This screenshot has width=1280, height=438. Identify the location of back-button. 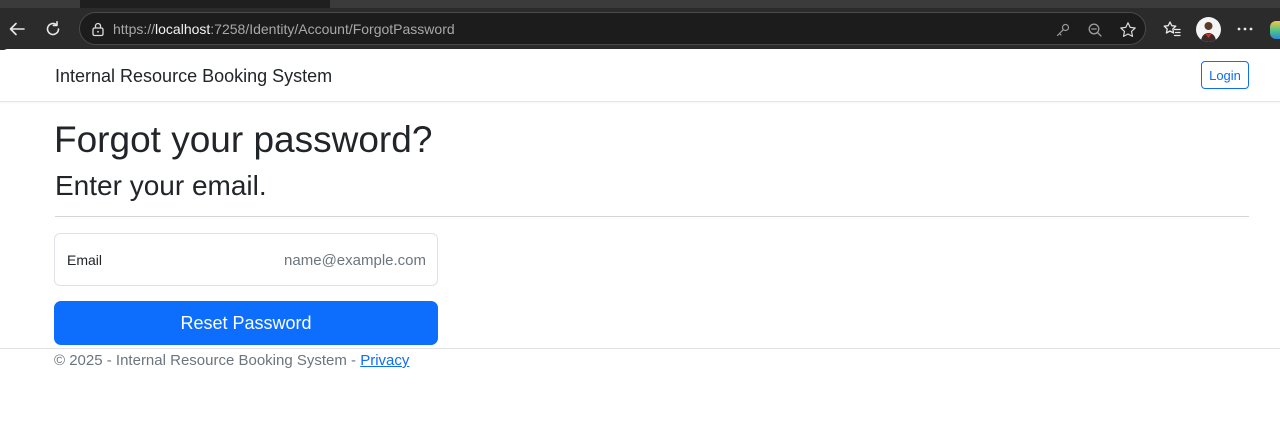
(17, 29).